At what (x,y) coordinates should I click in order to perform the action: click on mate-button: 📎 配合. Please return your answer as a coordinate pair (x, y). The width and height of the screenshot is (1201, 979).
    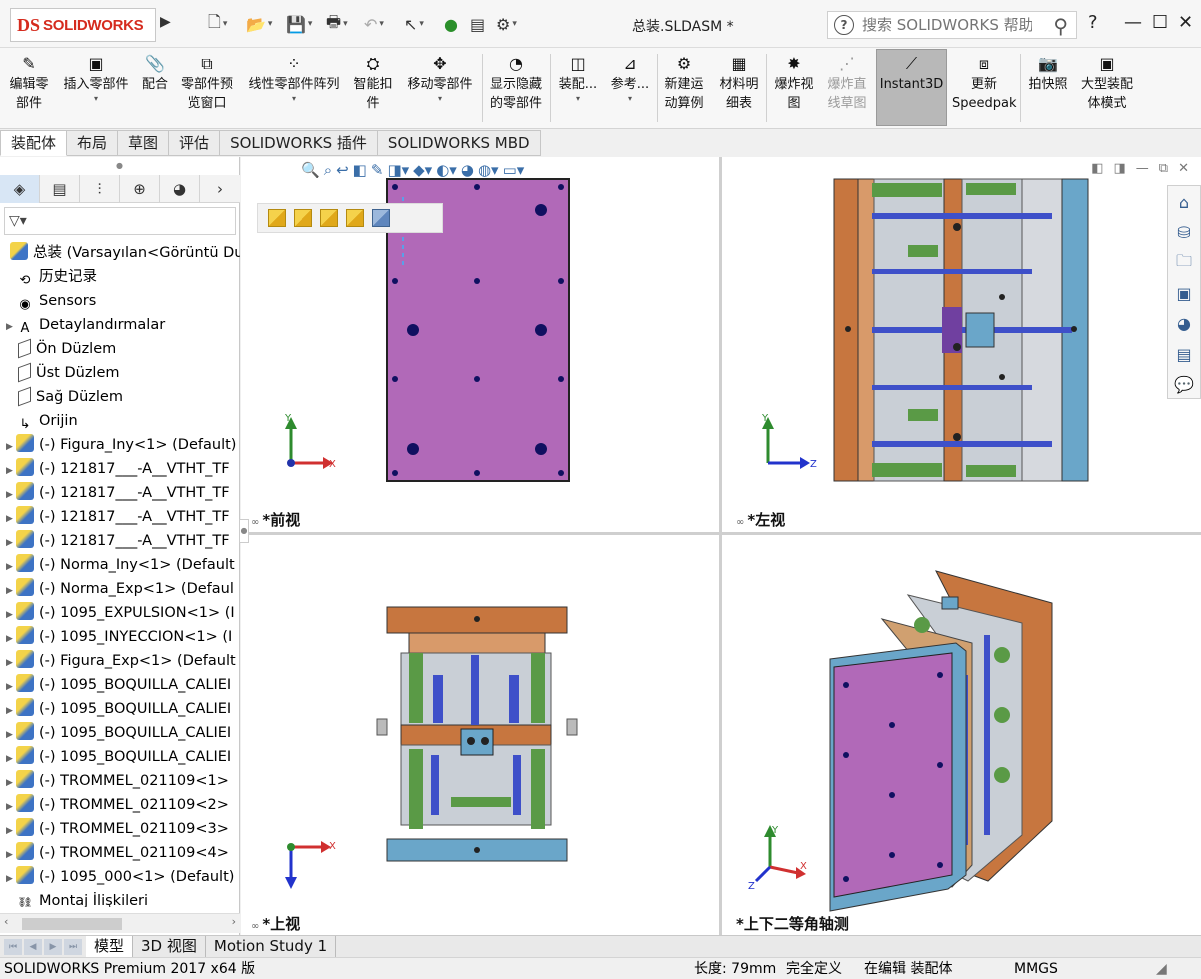
    Looking at the image, I should click on (155, 88).